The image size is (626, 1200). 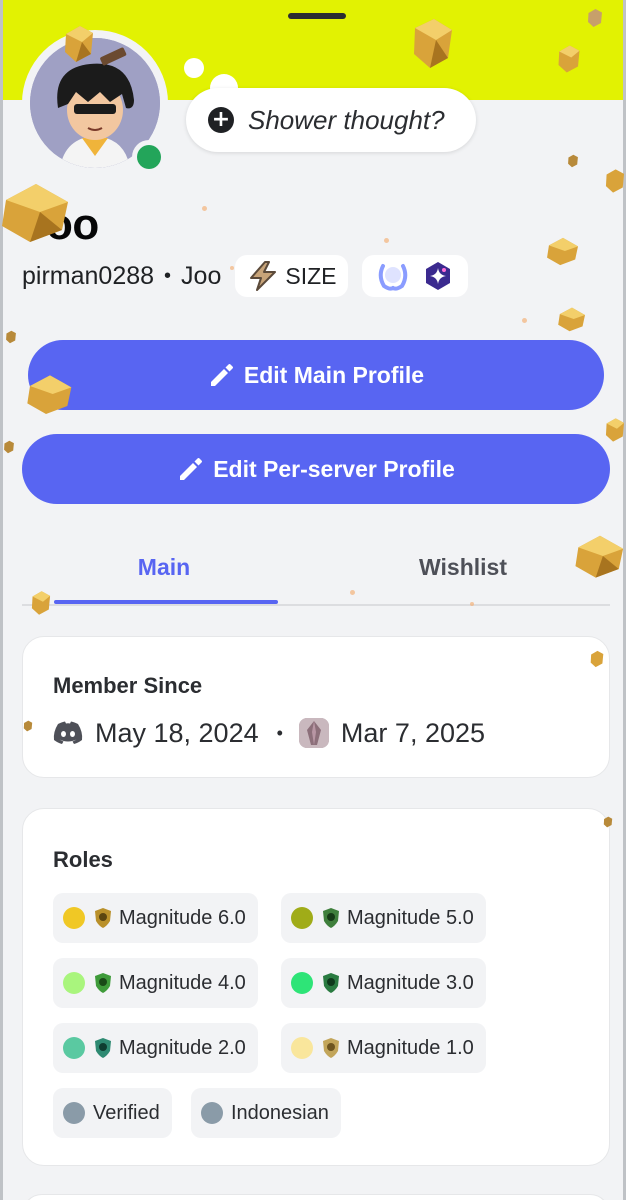 What do you see at coordinates (280, 1112) in the screenshot?
I see `role-label: Indonesian` at bounding box center [280, 1112].